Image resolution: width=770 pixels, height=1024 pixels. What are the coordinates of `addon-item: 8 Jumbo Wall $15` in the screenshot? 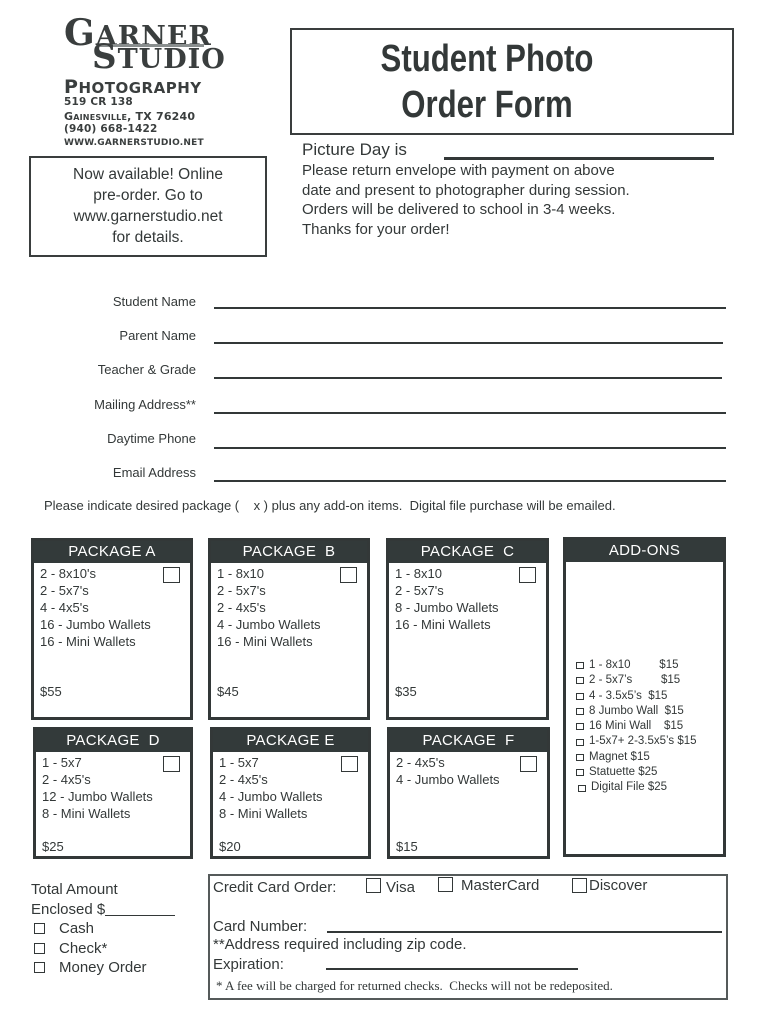 It's located at (636, 711).